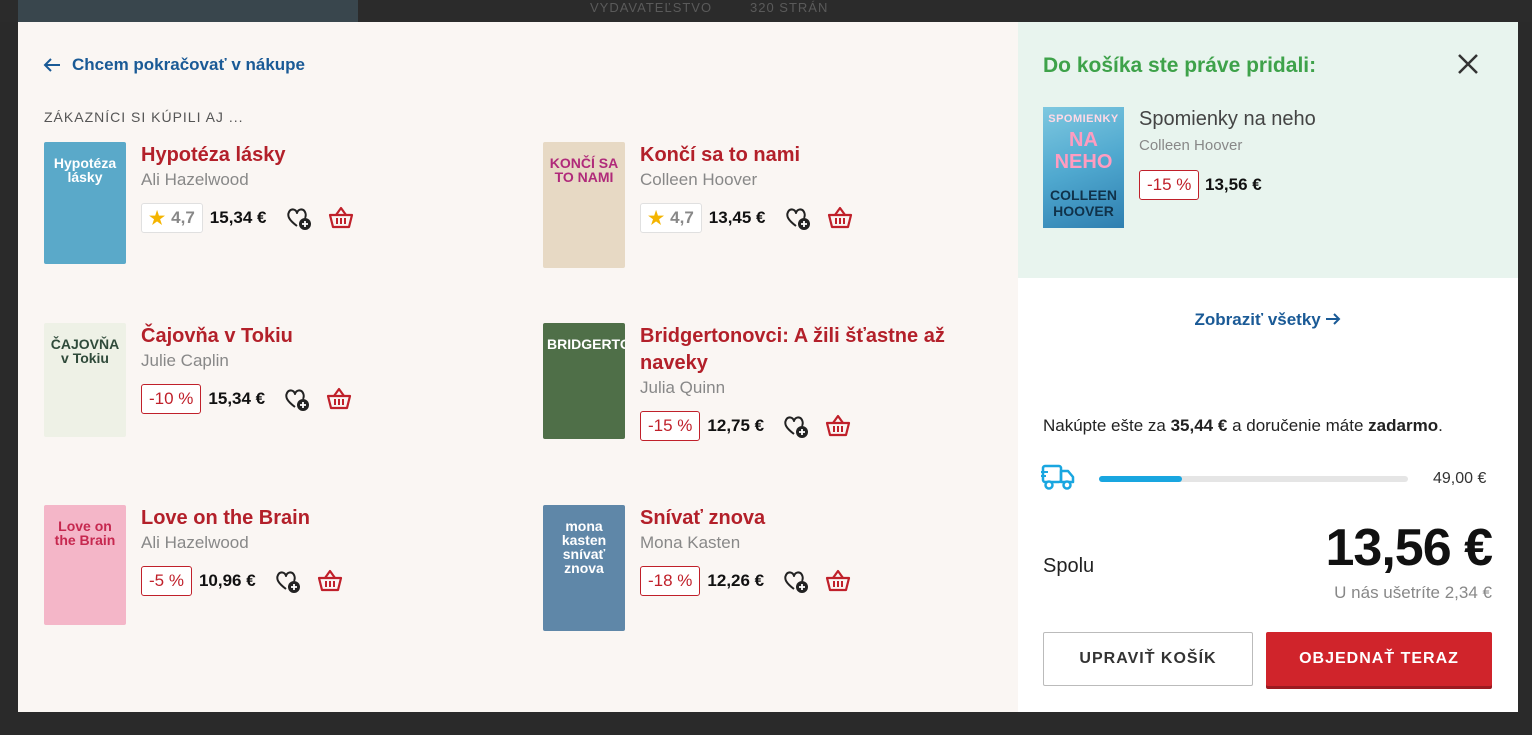 This screenshot has width=1532, height=735. Describe the element at coordinates (1083, 119) in the screenshot. I see `added-cover-text-1: SPOMIENKY` at that location.